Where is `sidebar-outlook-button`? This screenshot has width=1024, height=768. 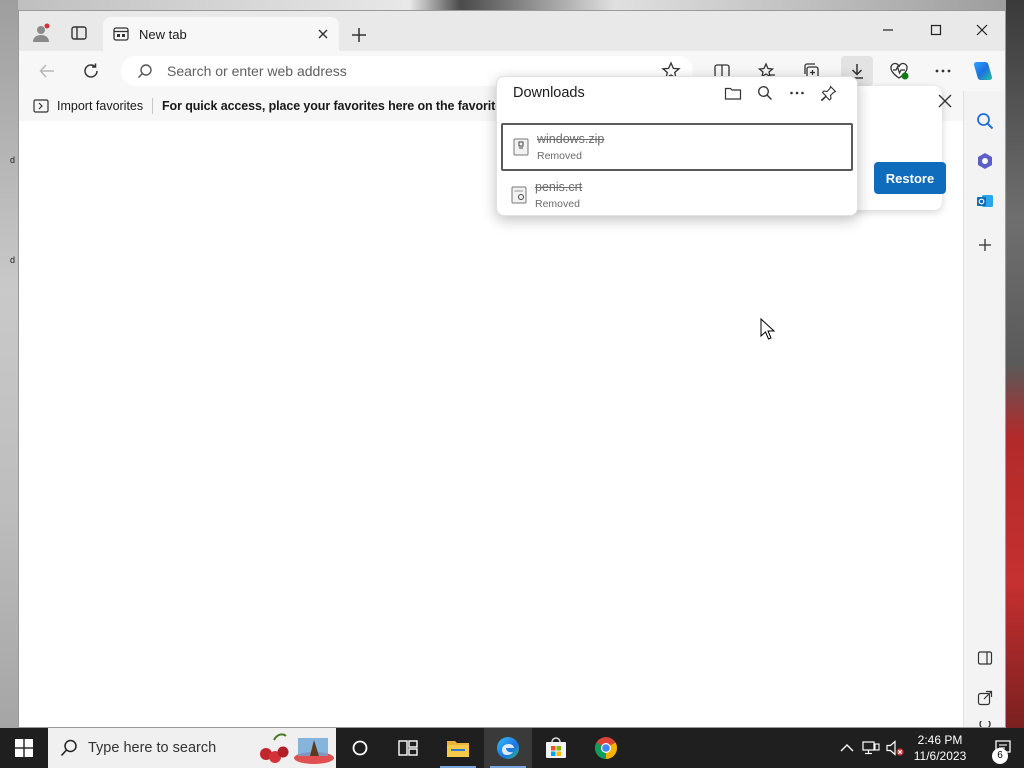 sidebar-outlook-button is located at coordinates (985, 201).